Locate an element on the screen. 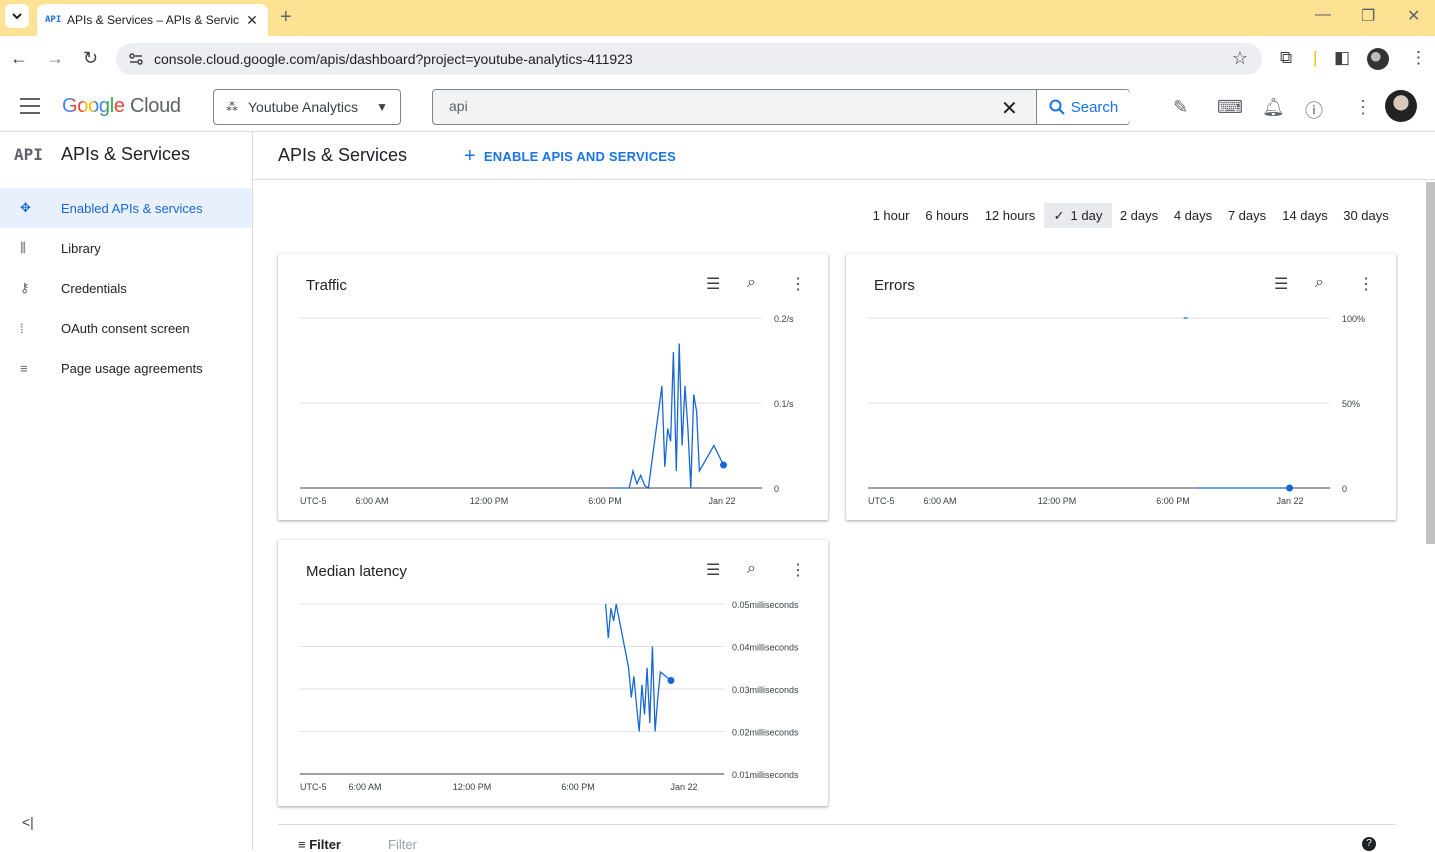 The height and width of the screenshot is (852, 1435). more-vert-icon: ⋮ is located at coordinates (1363, 107).